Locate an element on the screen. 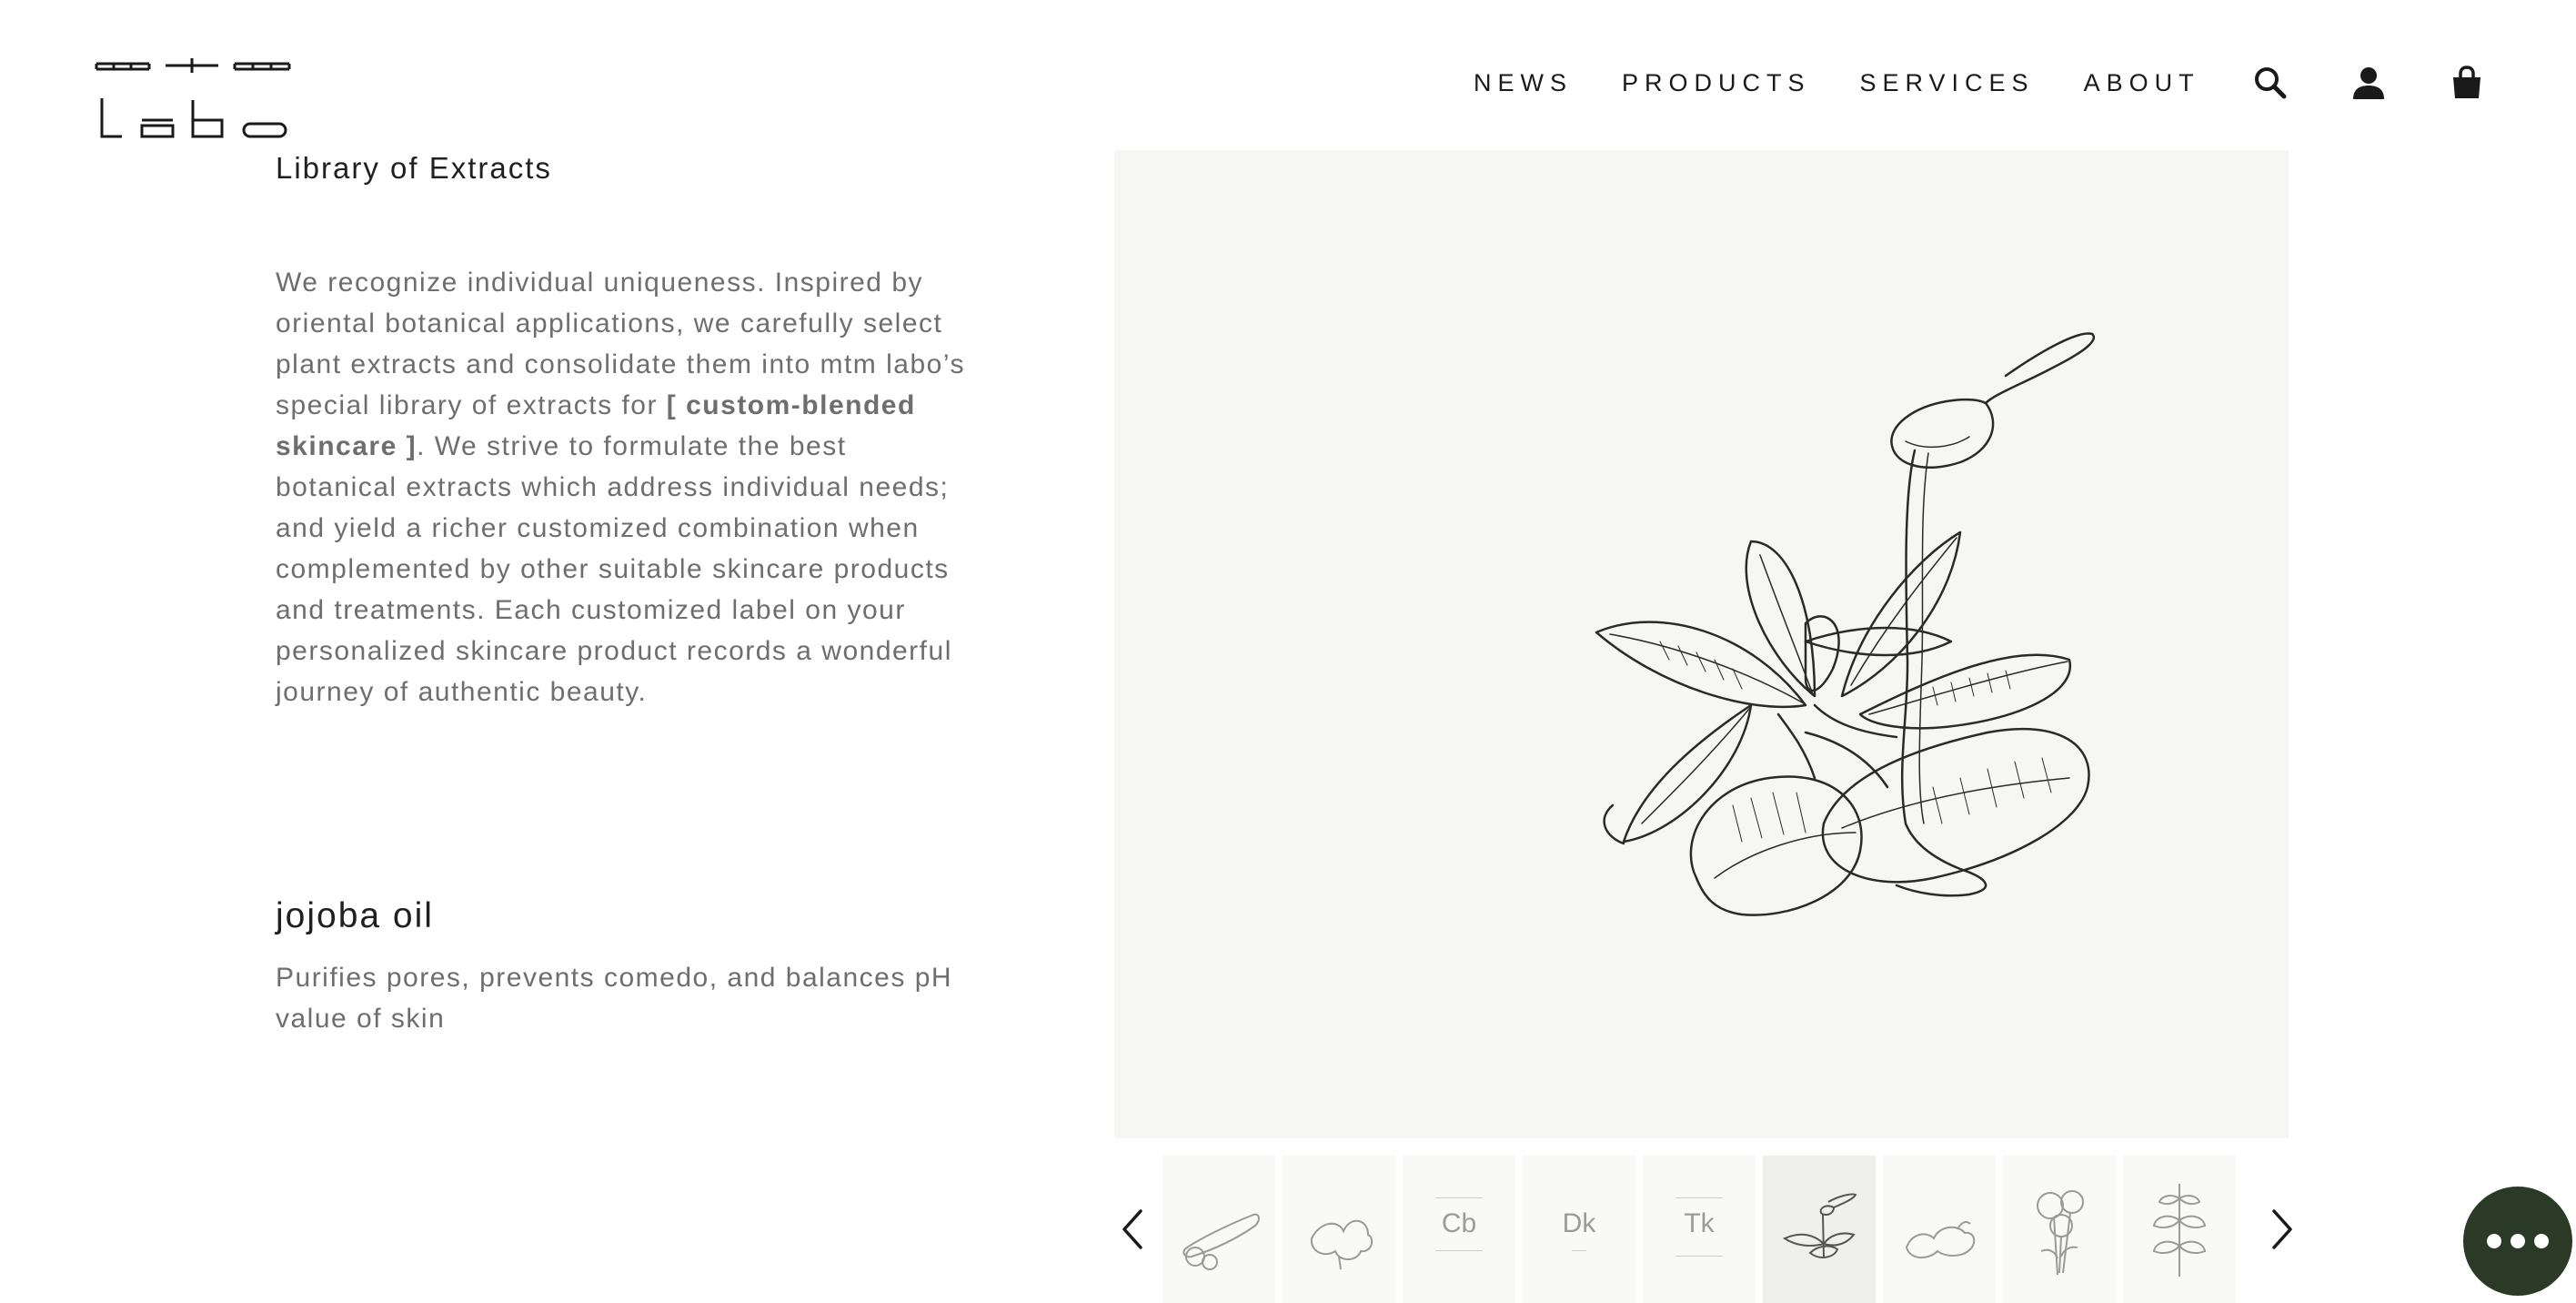  account-icon is located at coordinates (2369, 83).